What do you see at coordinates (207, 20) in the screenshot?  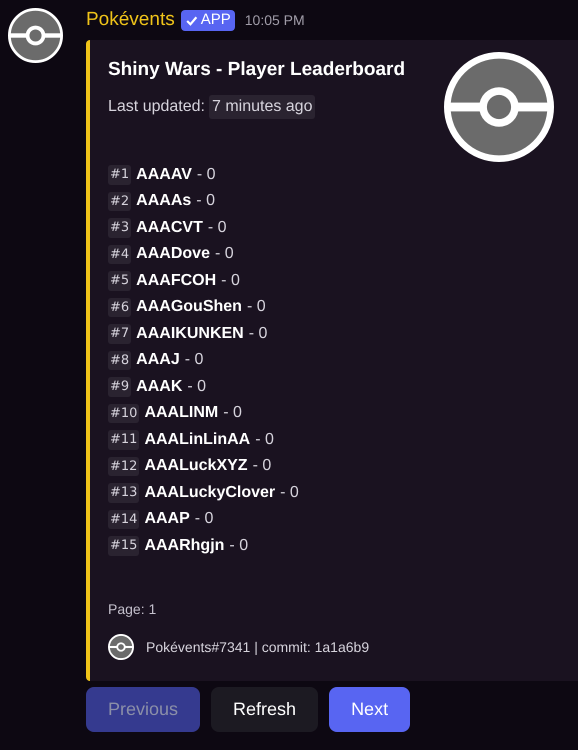 I see `app-badge: APP` at bounding box center [207, 20].